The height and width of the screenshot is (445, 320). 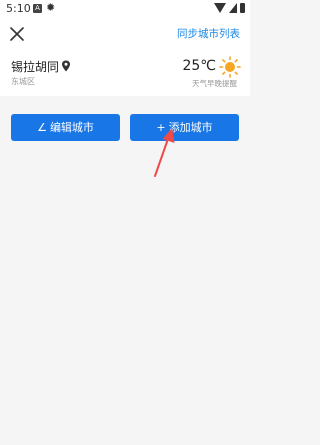 What do you see at coordinates (233, 8) in the screenshot?
I see `signal-icon` at bounding box center [233, 8].